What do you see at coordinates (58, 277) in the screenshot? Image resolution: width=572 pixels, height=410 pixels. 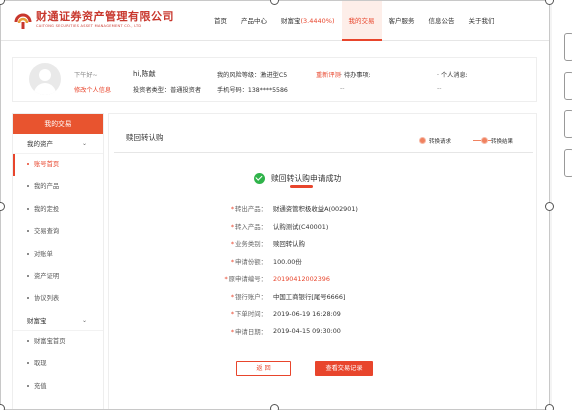 I see `sidebar-item-asset-proof: 资产证明` at bounding box center [58, 277].